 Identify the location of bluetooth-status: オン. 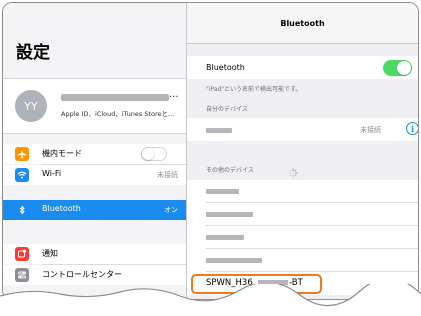
(171, 210).